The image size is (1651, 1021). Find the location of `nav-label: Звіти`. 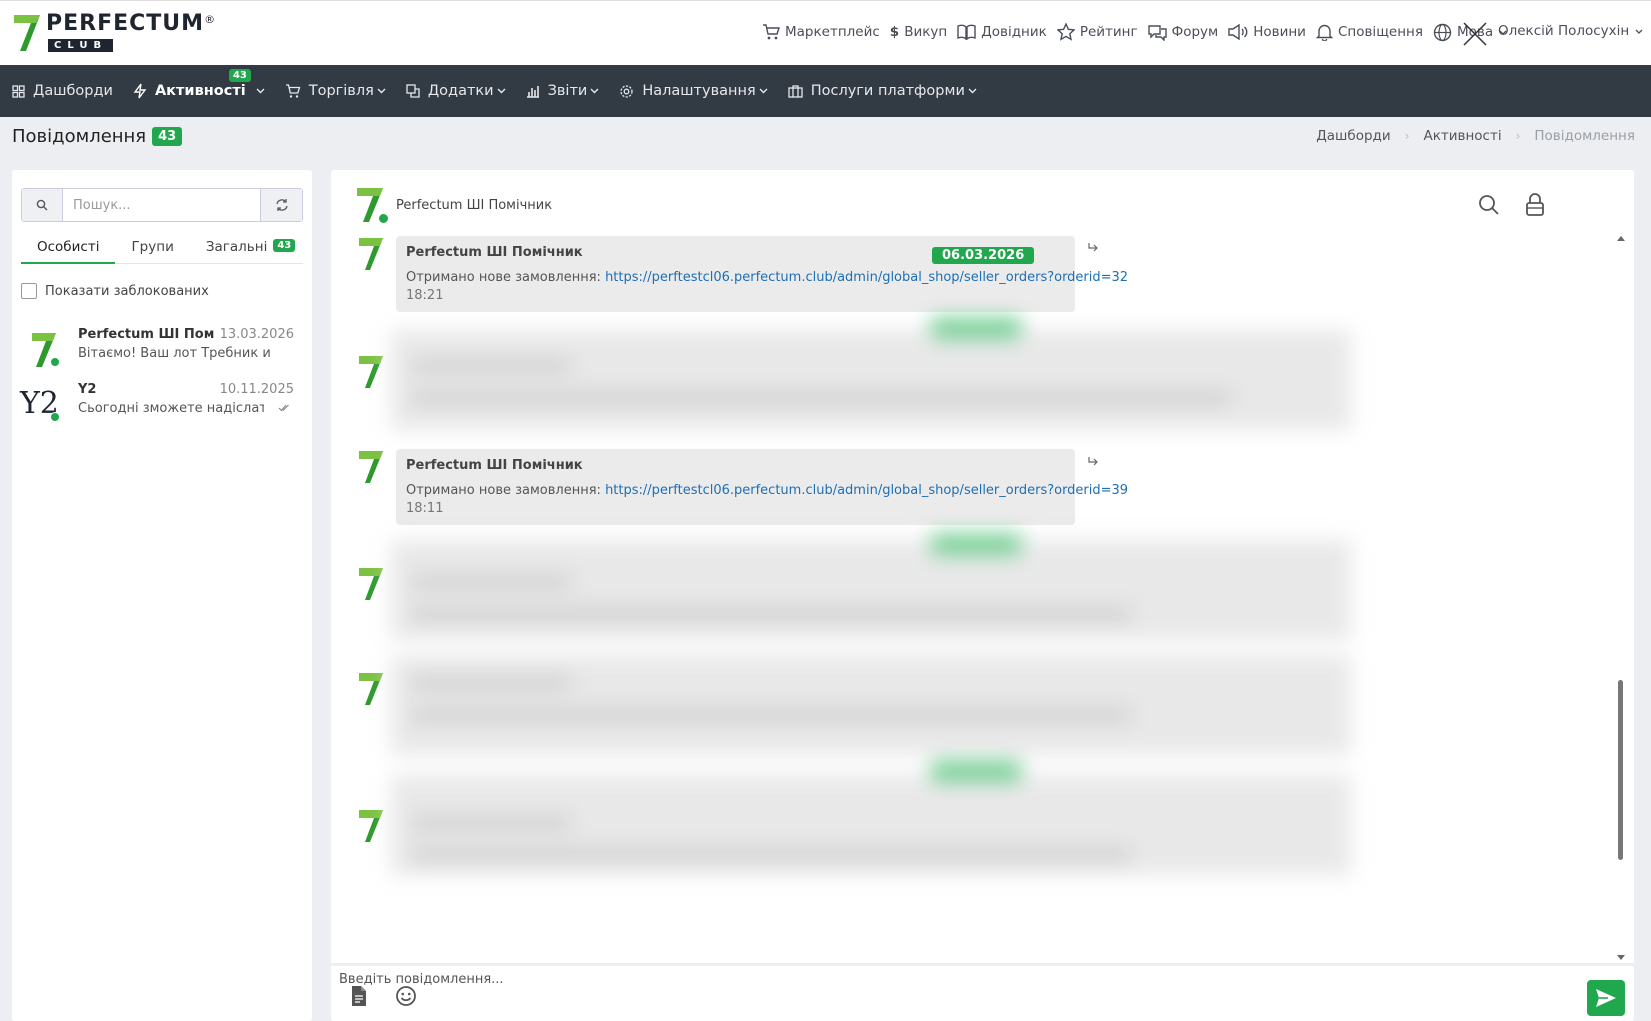

nav-label: Звіти is located at coordinates (567, 91).